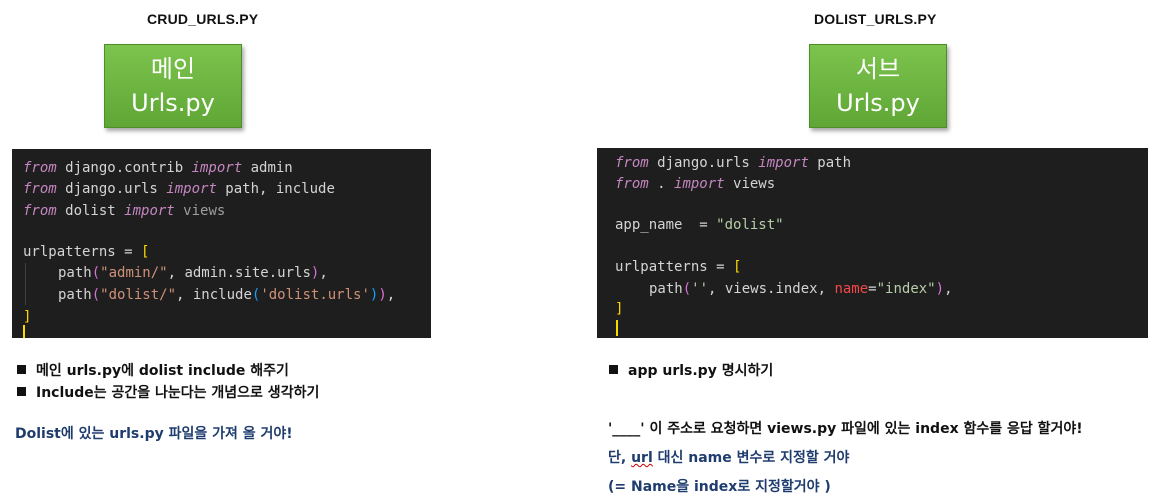 The image size is (1172, 502). What do you see at coordinates (227, 295) in the screenshot?
I see `left-code-line-7: path("dolist/", include('dolist.urls')),` at bounding box center [227, 295].